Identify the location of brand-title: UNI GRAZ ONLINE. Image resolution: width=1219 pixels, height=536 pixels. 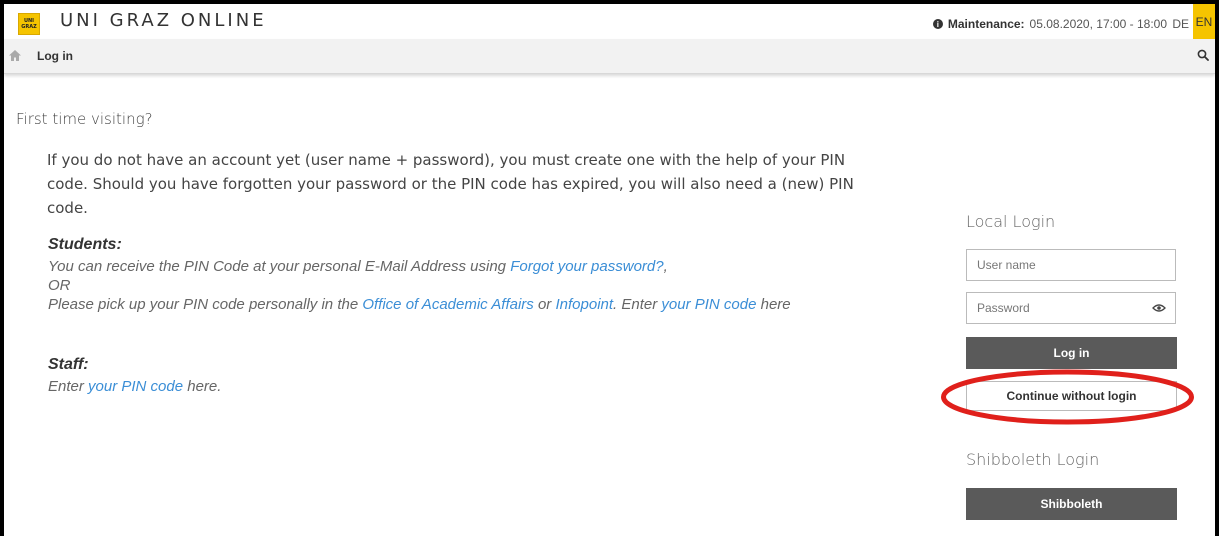
(163, 20).